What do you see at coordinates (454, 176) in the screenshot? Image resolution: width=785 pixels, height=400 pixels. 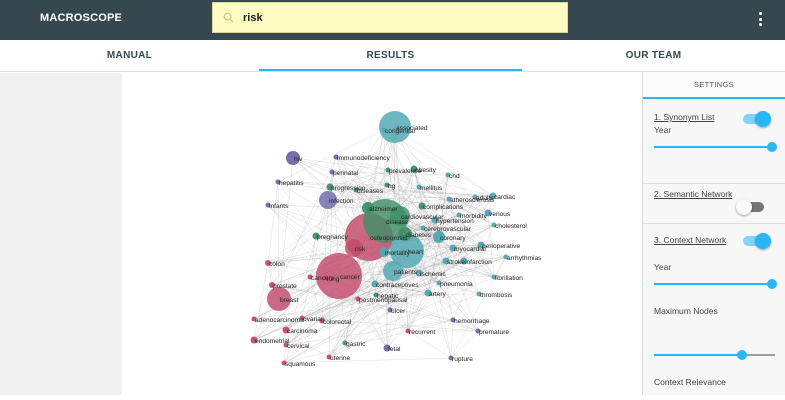 I see `network-node-label: chd` at bounding box center [454, 176].